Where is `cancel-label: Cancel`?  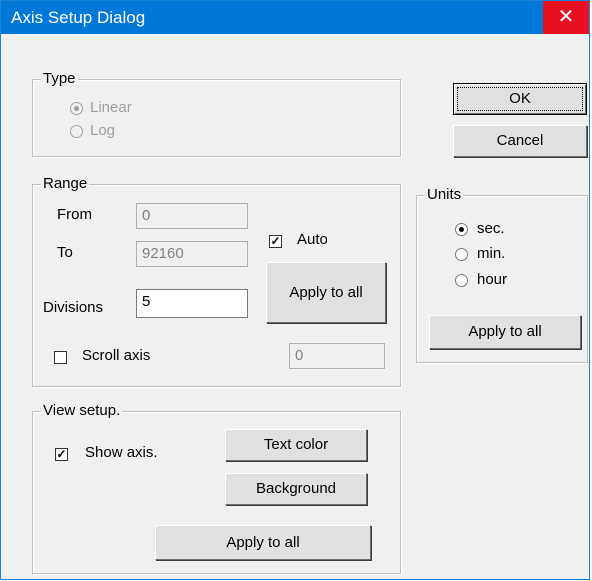 cancel-label: Cancel is located at coordinates (520, 140).